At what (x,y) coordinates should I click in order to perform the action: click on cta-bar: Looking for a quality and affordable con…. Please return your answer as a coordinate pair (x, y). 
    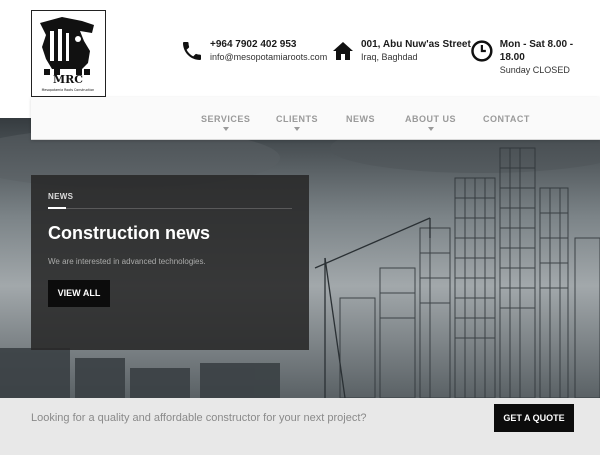
    Looking at the image, I should click on (300, 426).